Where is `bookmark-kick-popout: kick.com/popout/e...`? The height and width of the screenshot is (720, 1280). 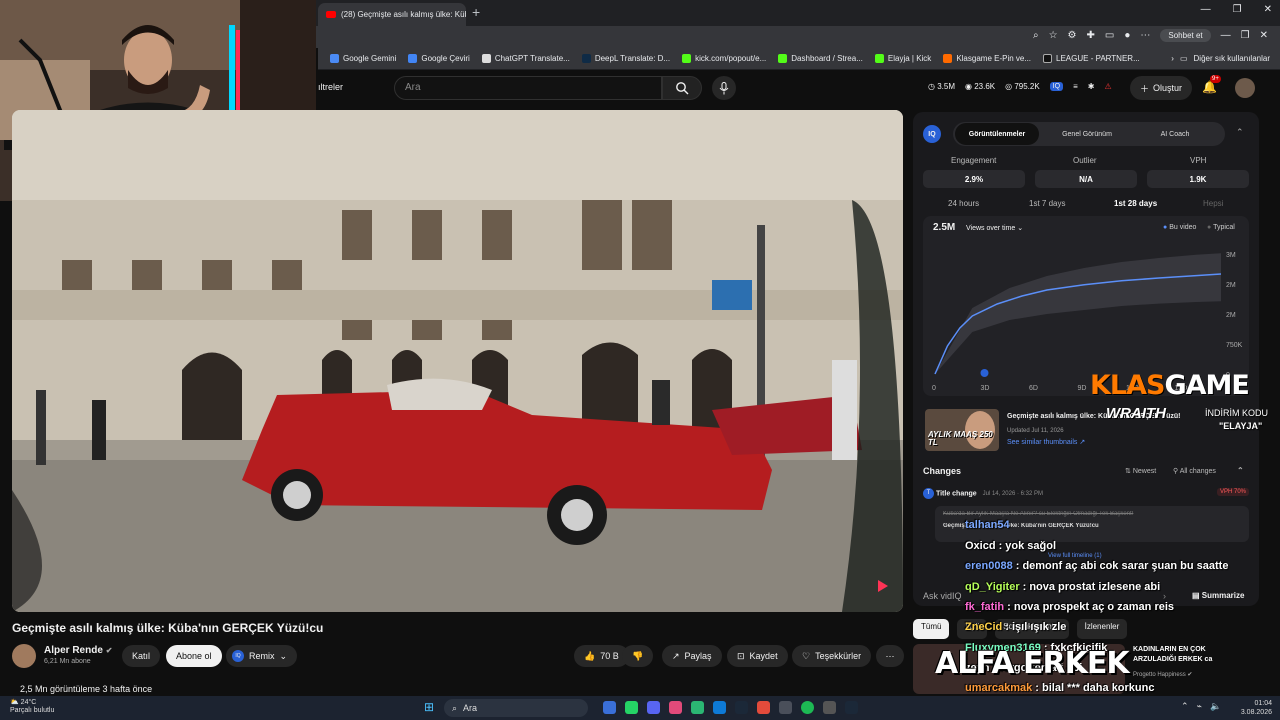 bookmark-kick-popout: kick.com/popout/e... is located at coordinates (724, 58).